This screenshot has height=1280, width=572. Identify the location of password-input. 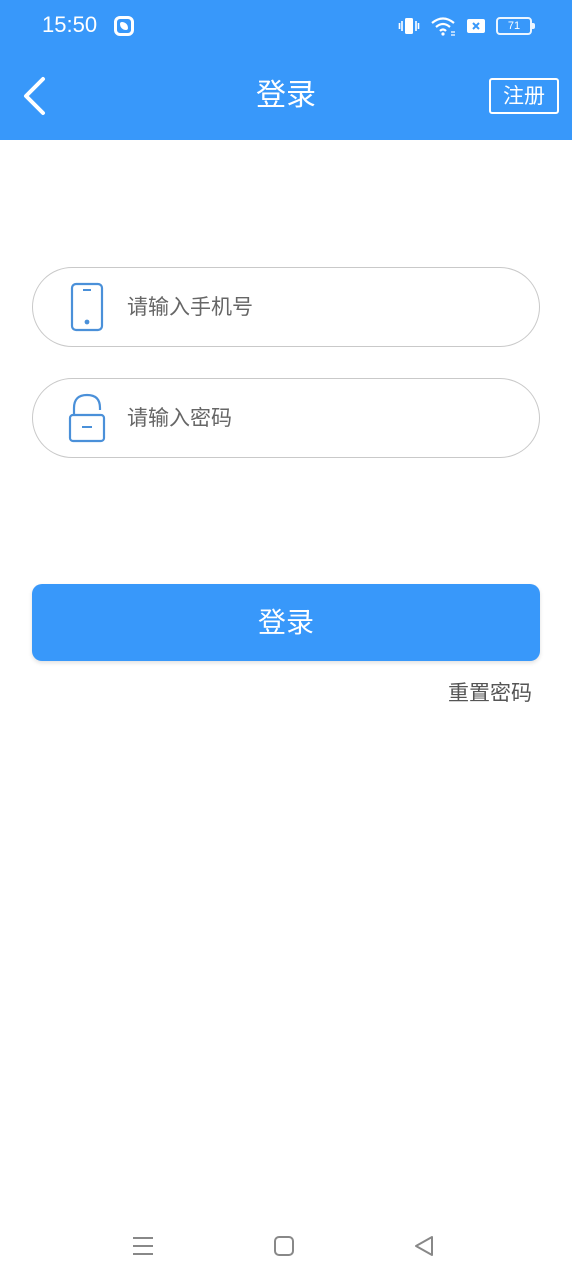
(322, 418).